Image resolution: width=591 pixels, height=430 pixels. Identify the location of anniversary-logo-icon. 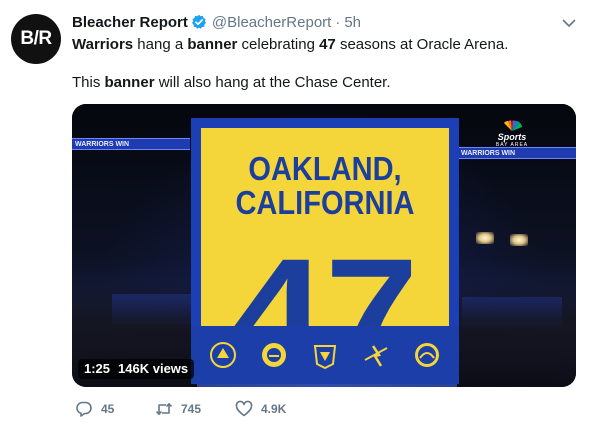
(325, 355).